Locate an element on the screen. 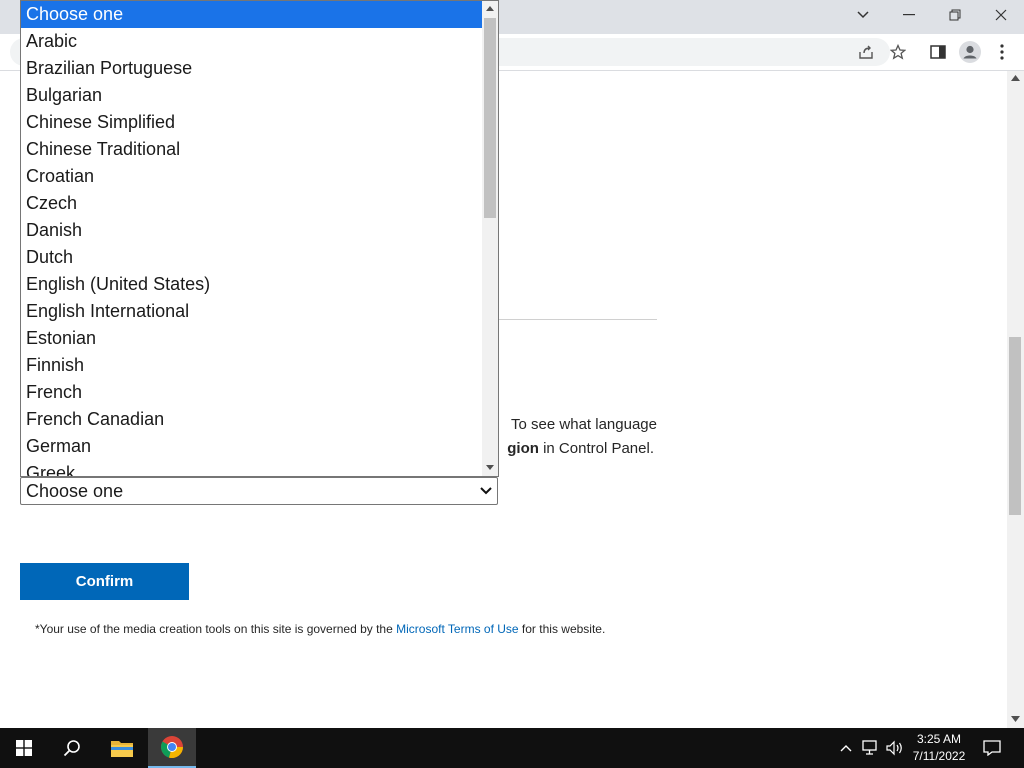 The image size is (1024, 768). dropdown-option: French is located at coordinates (252, 392).